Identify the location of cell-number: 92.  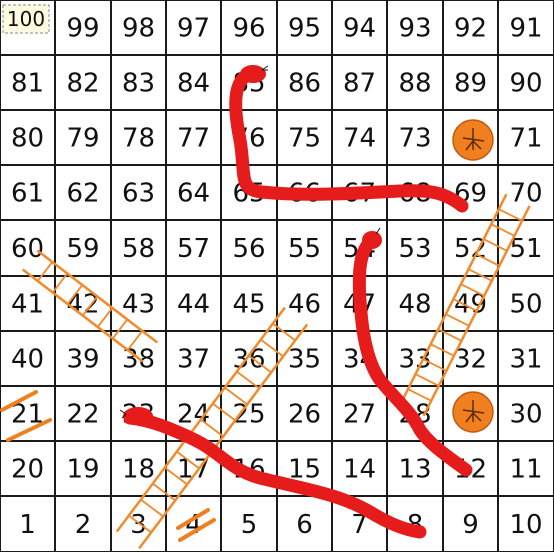
(470, 29).